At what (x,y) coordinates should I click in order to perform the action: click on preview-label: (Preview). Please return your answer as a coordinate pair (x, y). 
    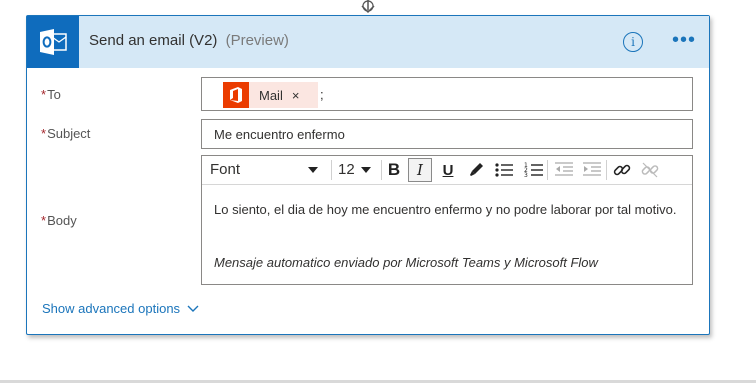
    Looking at the image, I should click on (257, 40).